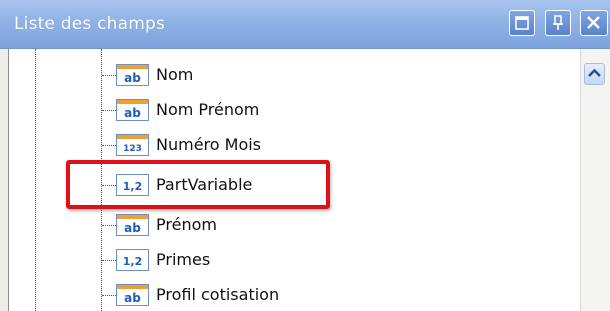 The height and width of the screenshot is (311, 610). I want to click on restore-button, so click(522, 23).